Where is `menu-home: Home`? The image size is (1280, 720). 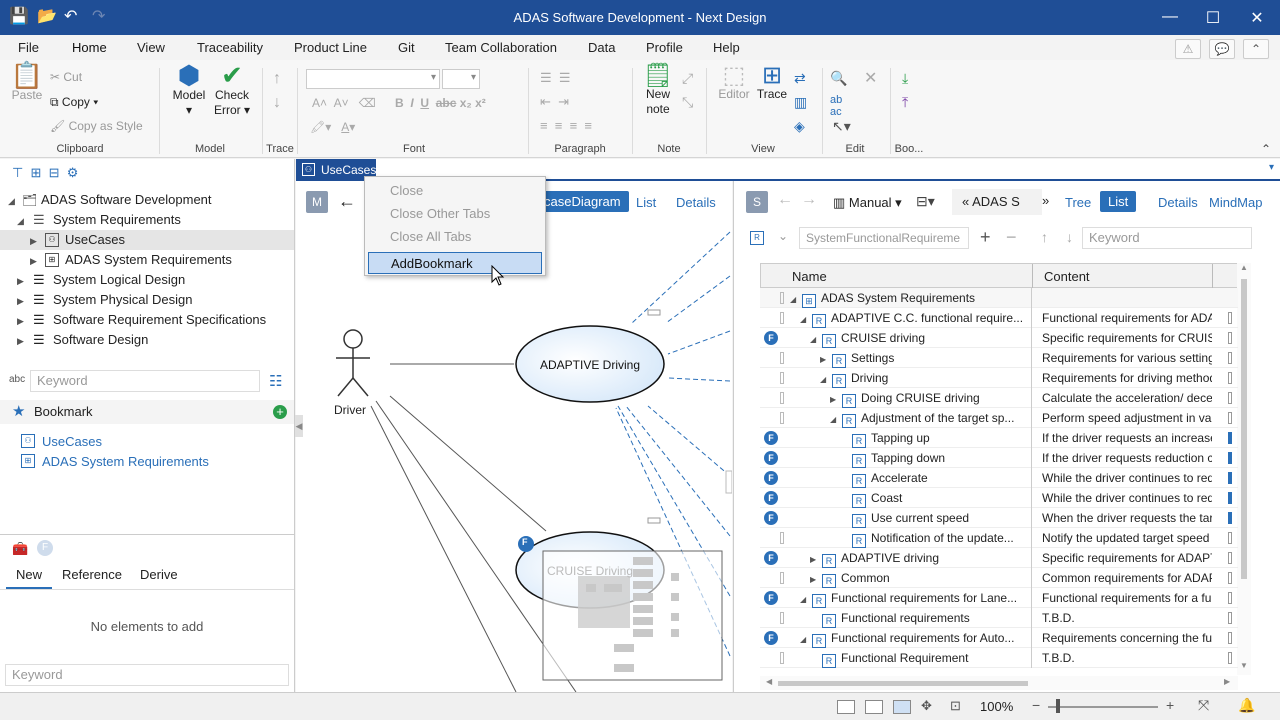
menu-home: Home is located at coordinates (89, 51).